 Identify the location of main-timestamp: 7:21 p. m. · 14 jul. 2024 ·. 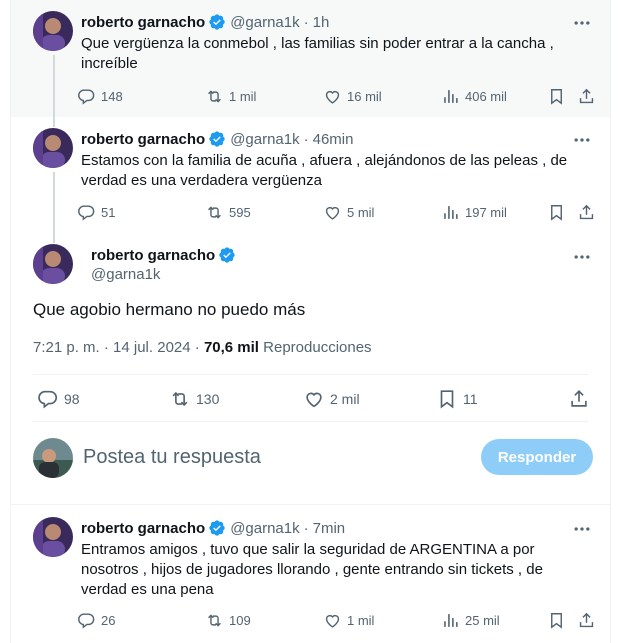
(116, 347).